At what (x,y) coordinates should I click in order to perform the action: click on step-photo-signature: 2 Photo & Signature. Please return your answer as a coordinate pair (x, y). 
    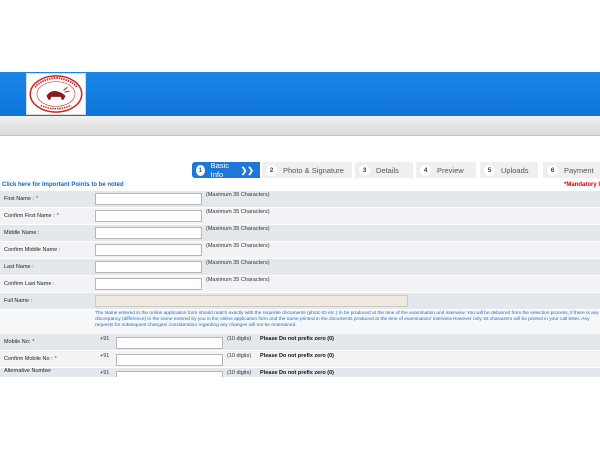
    Looking at the image, I should click on (307, 170).